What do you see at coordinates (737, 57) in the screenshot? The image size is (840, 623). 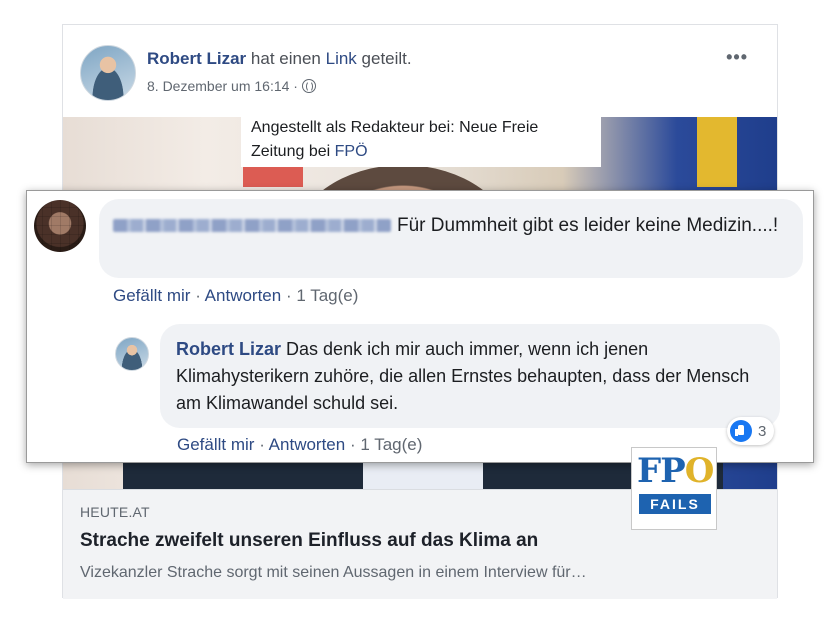 I see `more-options-icon: •••` at bounding box center [737, 57].